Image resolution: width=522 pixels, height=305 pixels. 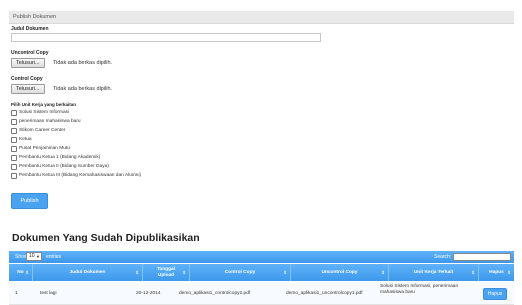 I want to click on unit-checkbox-row: Pembantu Ketua 1 (Bidang Akademik), so click(x=55, y=157).